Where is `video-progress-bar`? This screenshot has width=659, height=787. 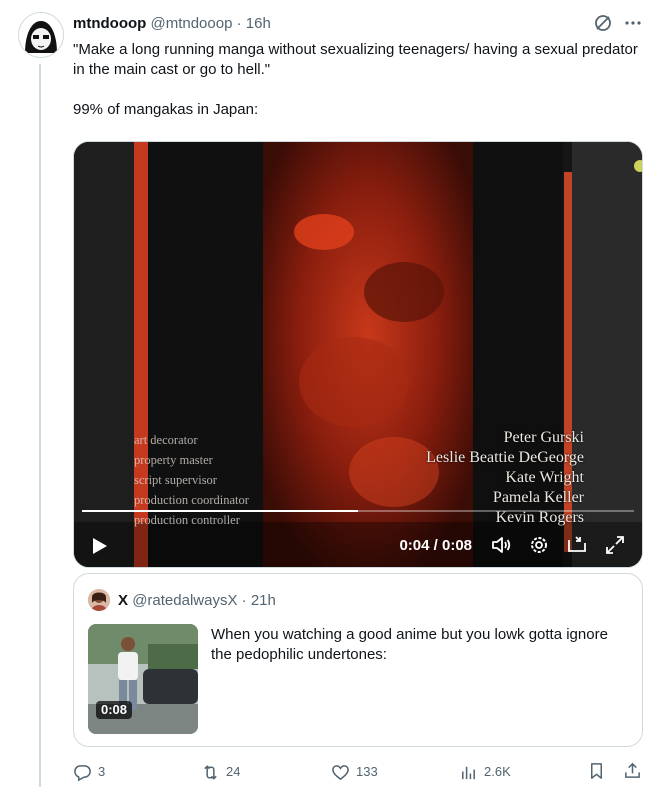
video-progress-bar is located at coordinates (358, 511).